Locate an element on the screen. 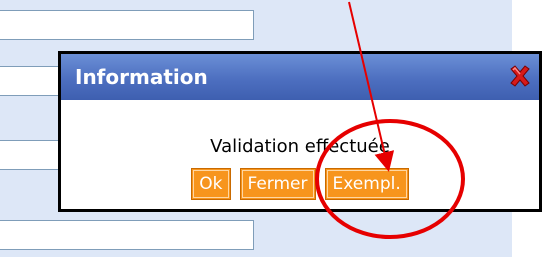 This screenshot has height=257, width=542. dialog-title: Information is located at coordinates (141, 77).